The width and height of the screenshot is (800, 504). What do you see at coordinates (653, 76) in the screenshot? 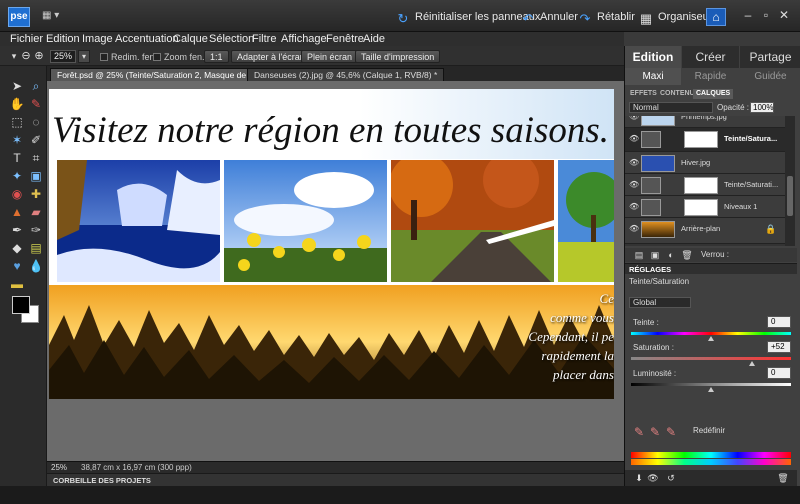
I see `tab-maxi: Maxi` at bounding box center [653, 76].